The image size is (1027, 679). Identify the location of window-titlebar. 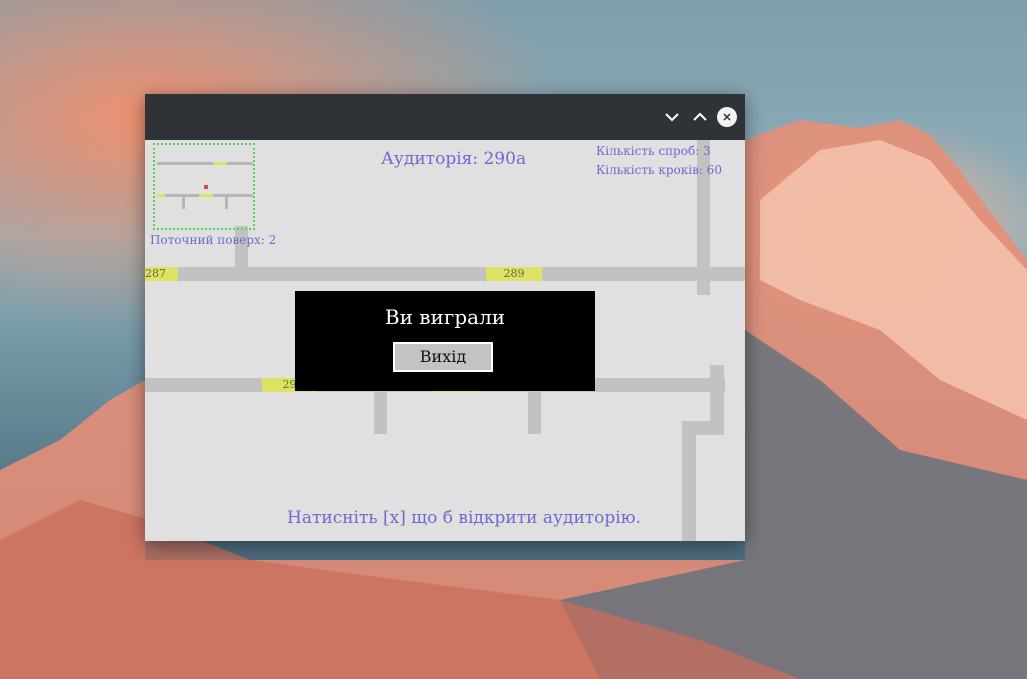
(445, 117).